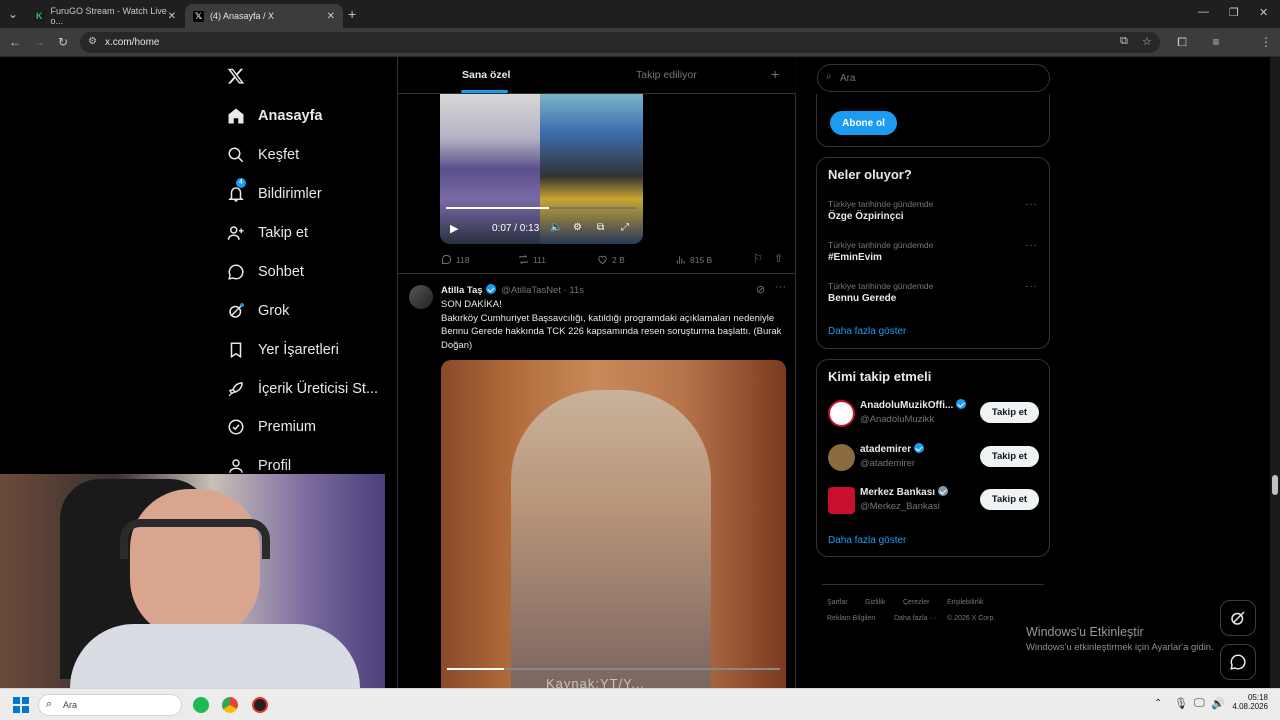 The height and width of the screenshot is (720, 1280). I want to click on tab-search-icon: ⌄, so click(13, 14).